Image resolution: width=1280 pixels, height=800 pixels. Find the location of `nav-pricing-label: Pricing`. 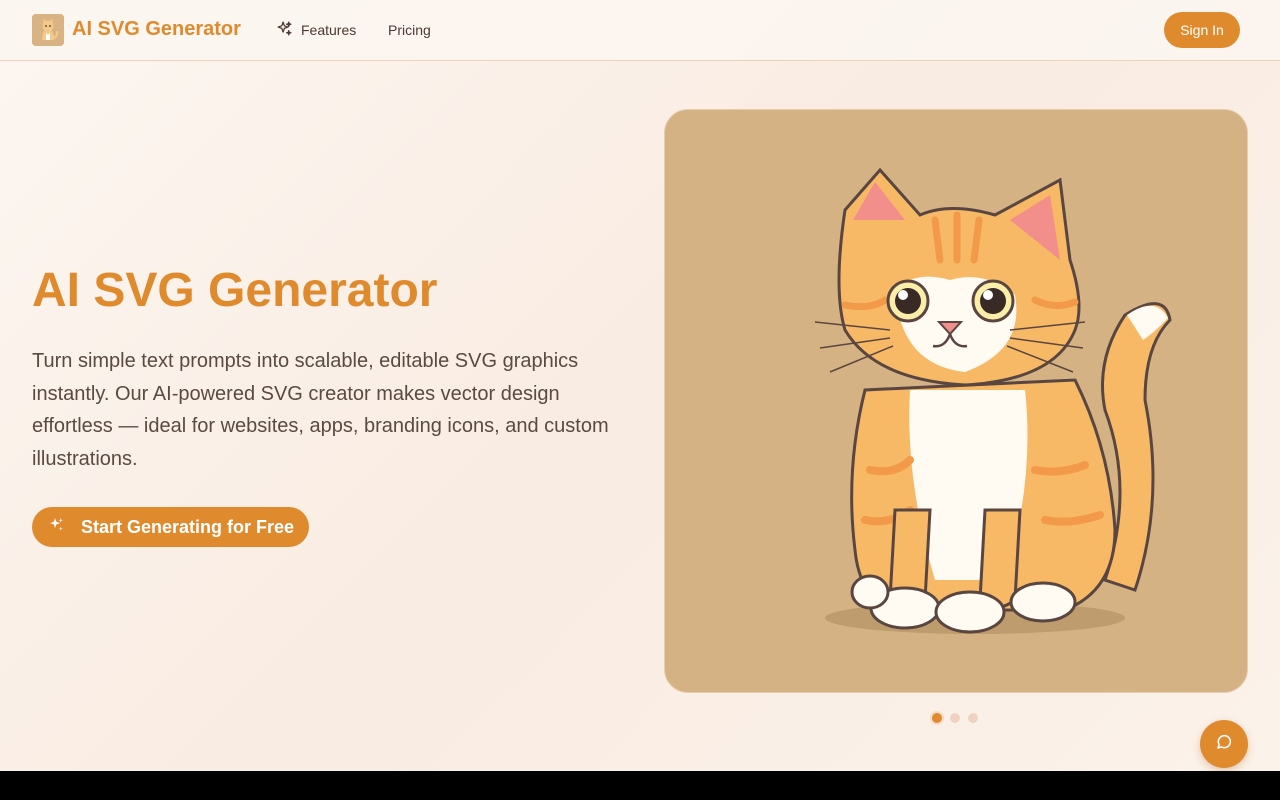

nav-pricing-label: Pricing is located at coordinates (409, 30).